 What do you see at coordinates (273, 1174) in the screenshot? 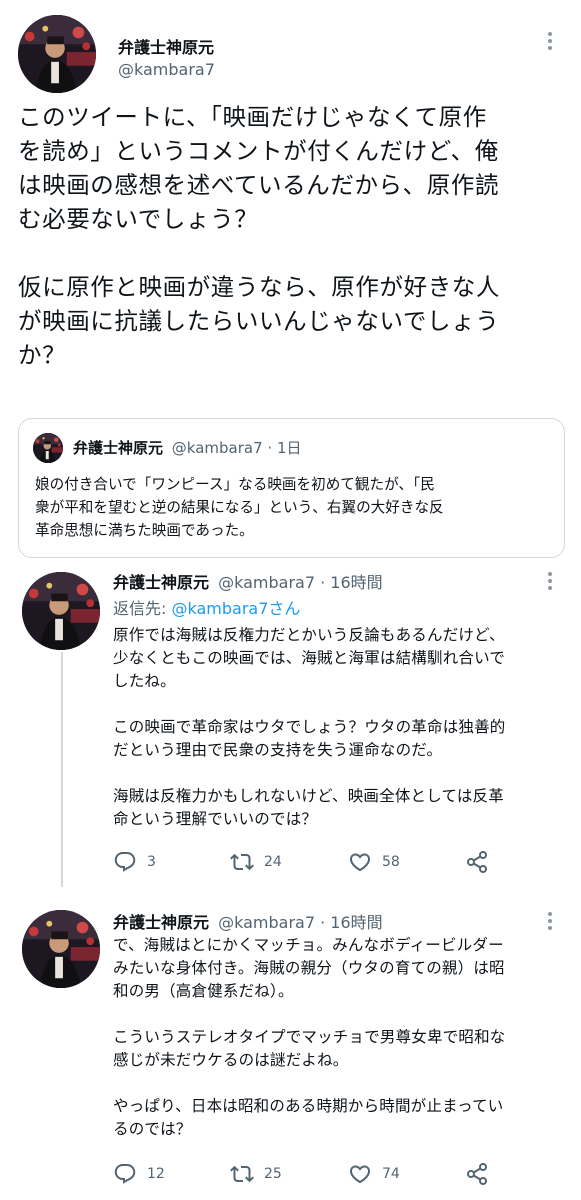
I see `retweet-count: 25` at bounding box center [273, 1174].